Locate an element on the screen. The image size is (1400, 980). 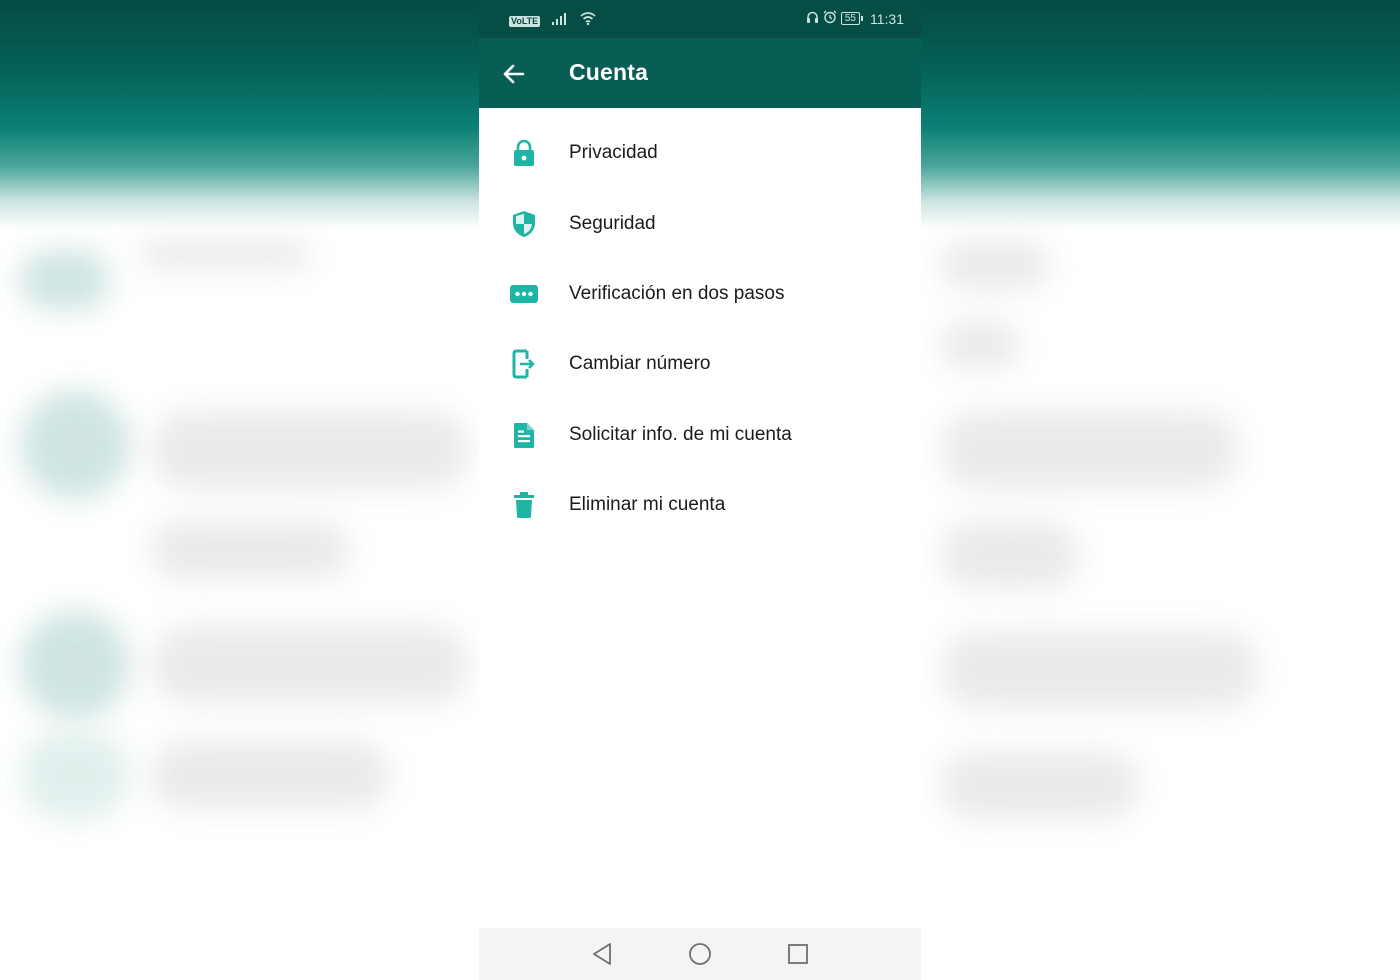
menu-item-two-step-verification: Verificación en dos pasos is located at coordinates (700, 294).